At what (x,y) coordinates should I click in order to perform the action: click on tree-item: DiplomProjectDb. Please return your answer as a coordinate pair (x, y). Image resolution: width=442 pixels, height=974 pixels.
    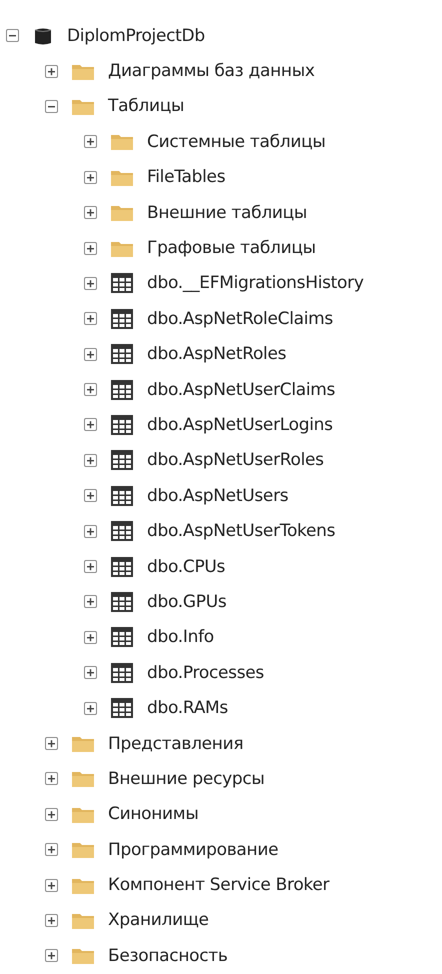
    Looking at the image, I should click on (136, 36).